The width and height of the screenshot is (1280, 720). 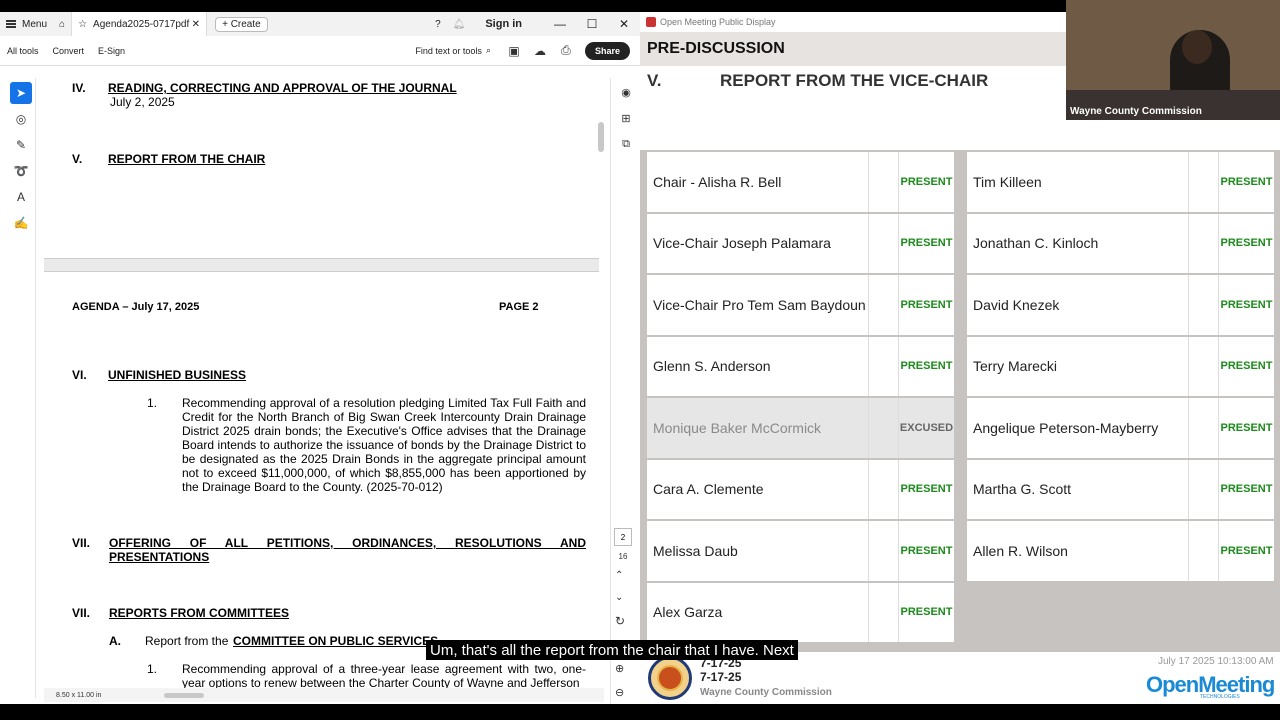 I want to click on member-name: David Knezek, so click(x=1078, y=305).